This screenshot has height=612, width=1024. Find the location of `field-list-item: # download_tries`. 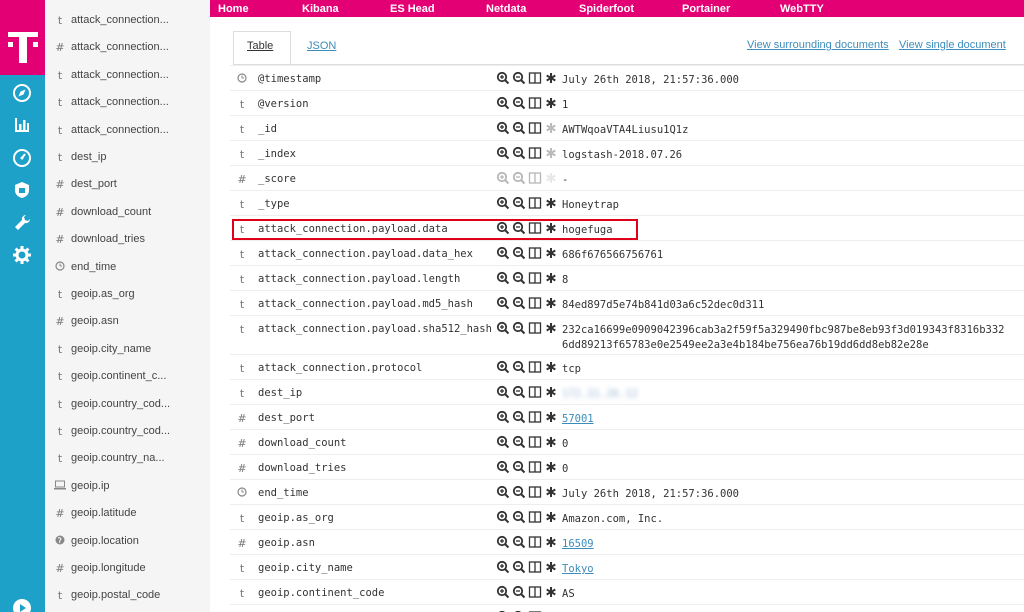

field-list-item: # download_tries is located at coordinates (127, 240).